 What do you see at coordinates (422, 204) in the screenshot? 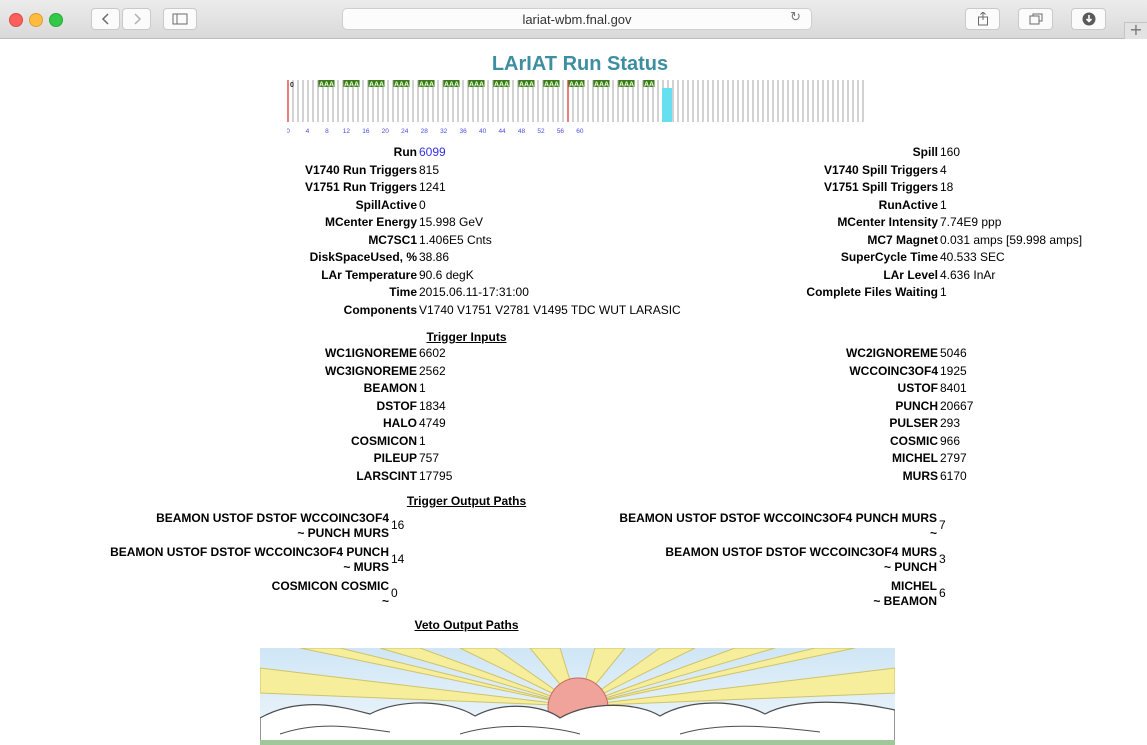
I see `field-value: 0` at bounding box center [422, 204].